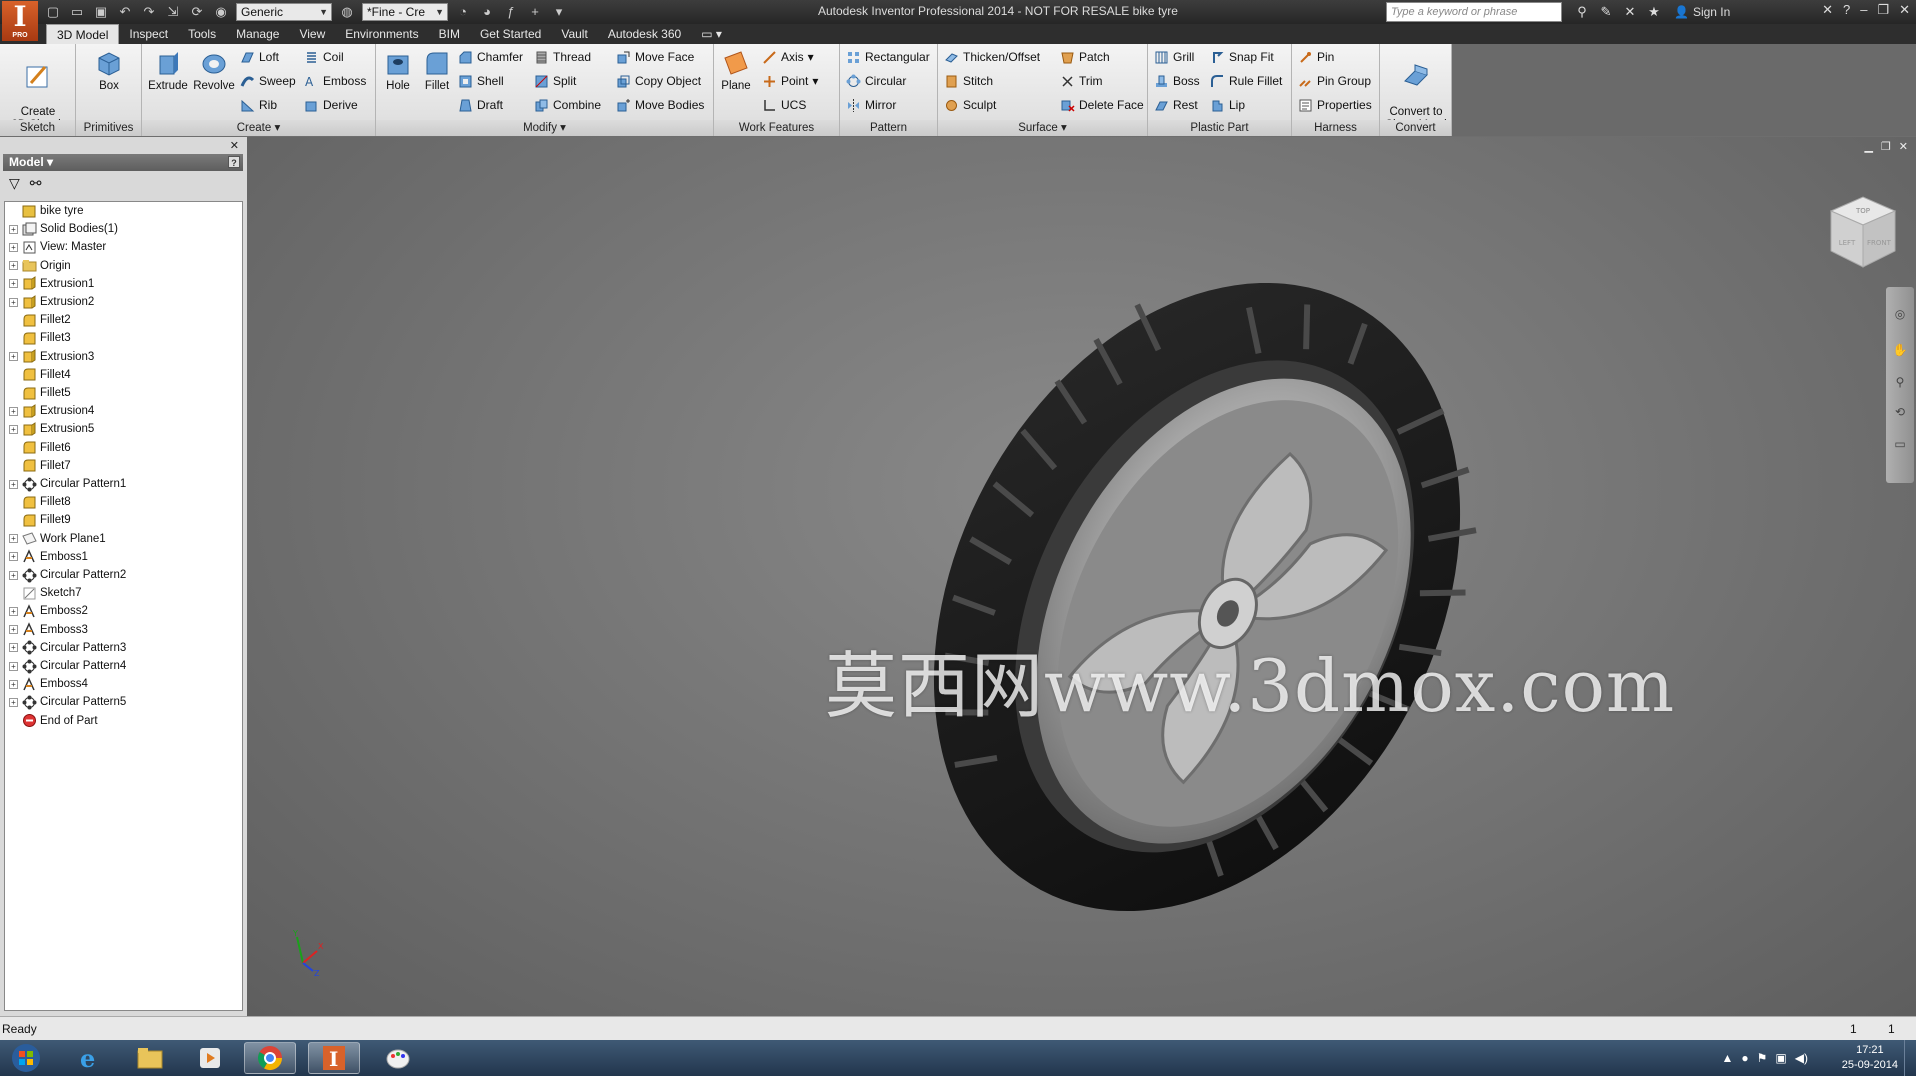 The image size is (1916, 1076). Describe the element at coordinates (790, 81) in the screenshot. I see `point-button: Point ▾` at that location.